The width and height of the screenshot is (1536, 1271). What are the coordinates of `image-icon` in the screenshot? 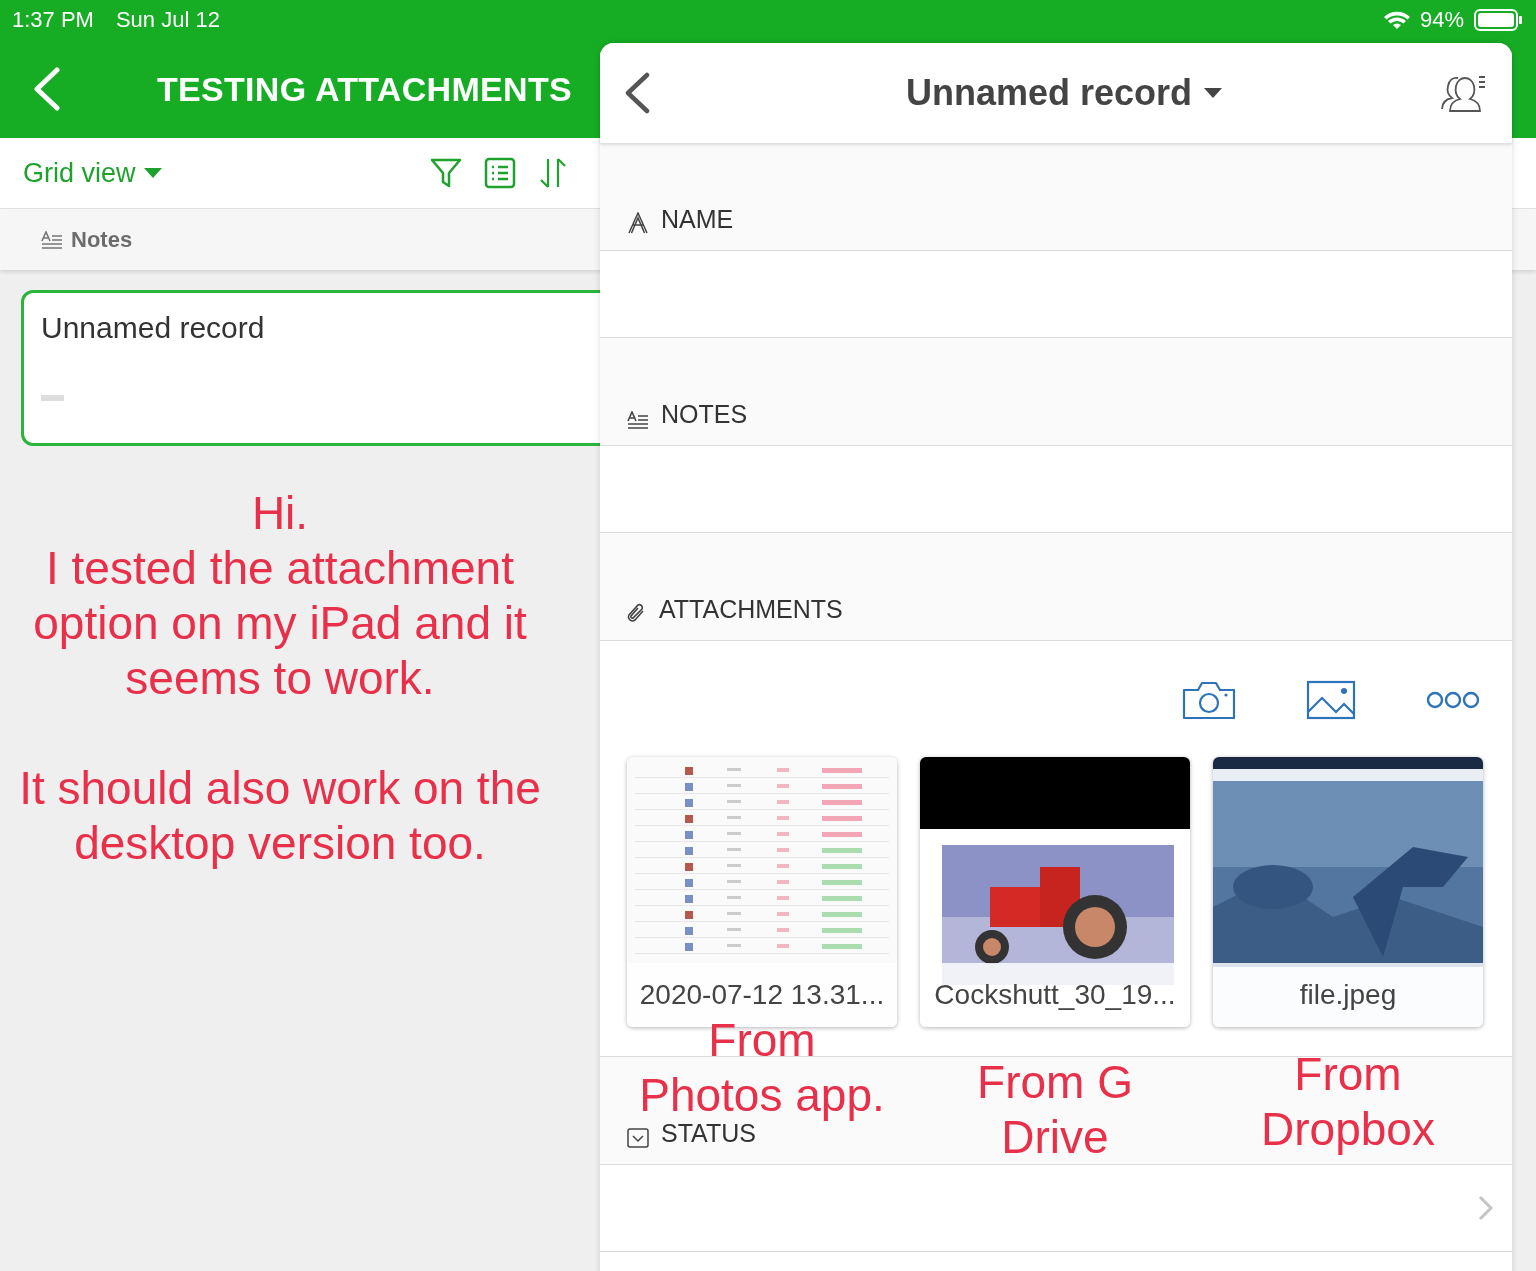 It's located at (1331, 700).